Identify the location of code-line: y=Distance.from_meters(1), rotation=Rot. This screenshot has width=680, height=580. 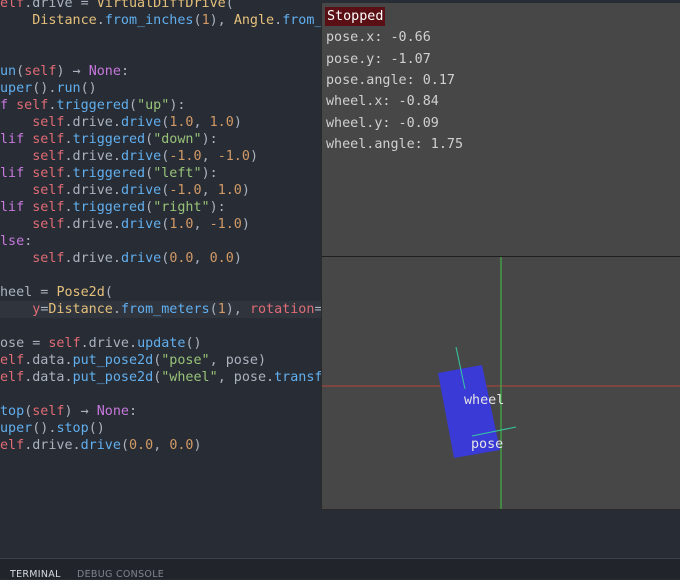
(173, 309).